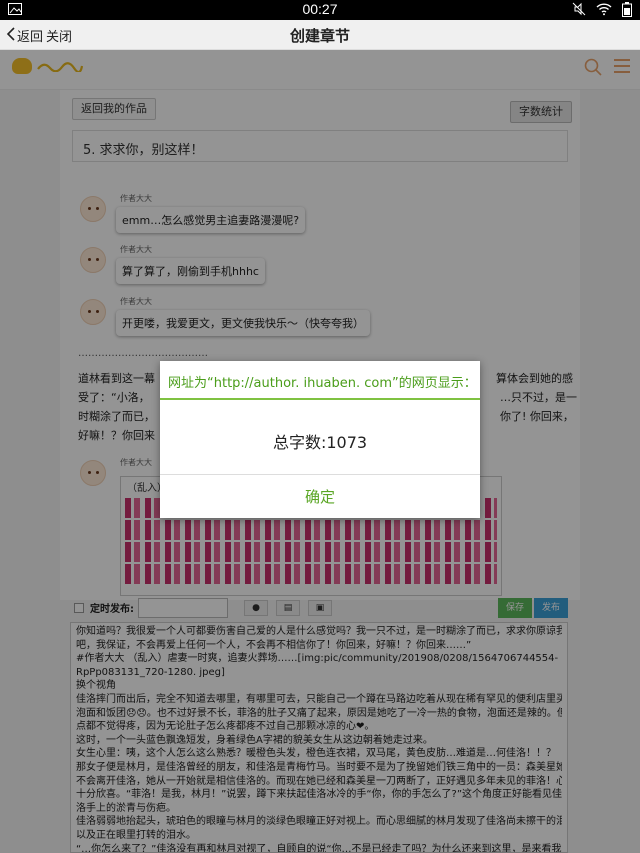 The image size is (640, 853). What do you see at coordinates (579, 11) in the screenshot?
I see `mute-icon` at bounding box center [579, 11].